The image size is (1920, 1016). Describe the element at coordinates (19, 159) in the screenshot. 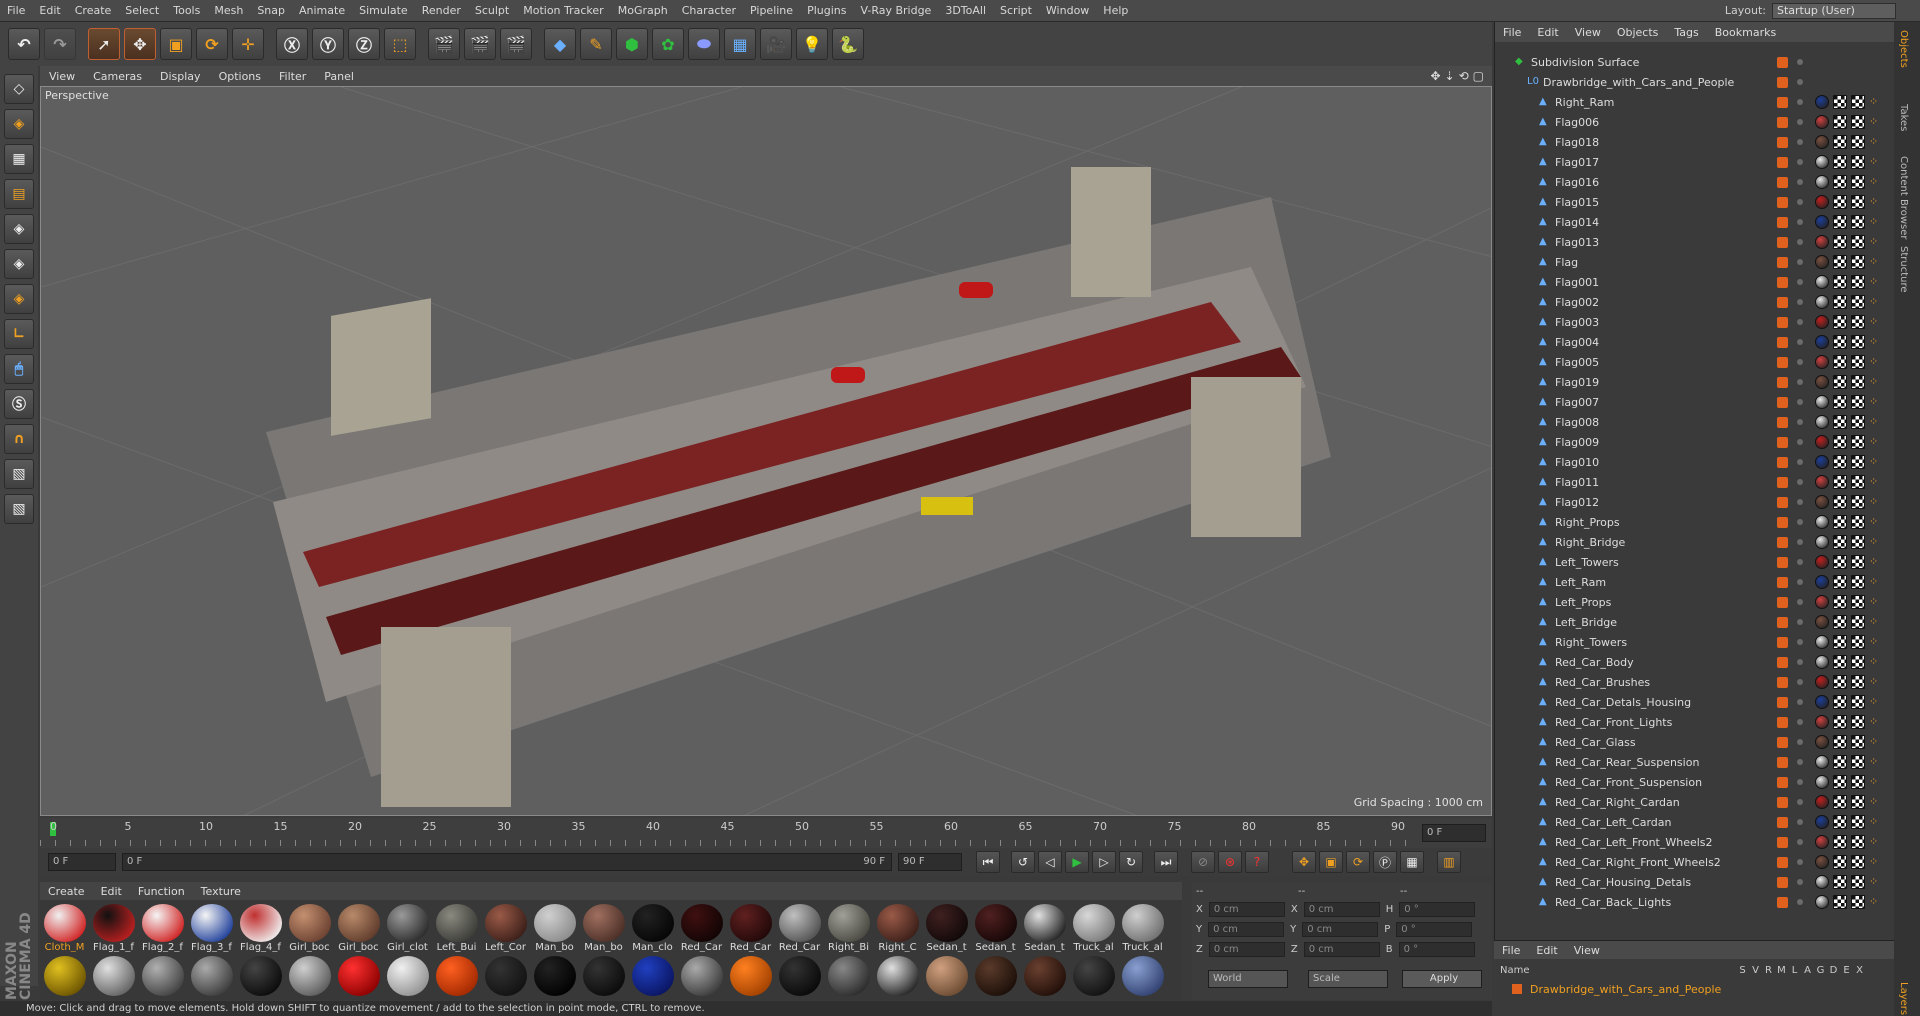

I see `texture-mode-icon: ▦` at that location.